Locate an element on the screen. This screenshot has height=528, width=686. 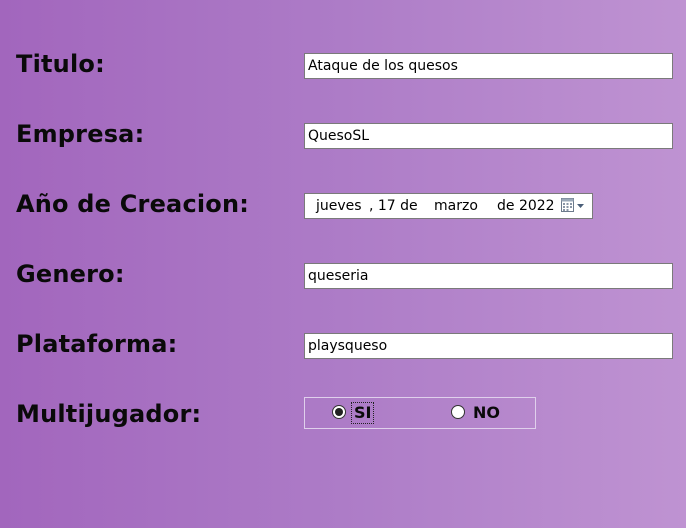
calendar-dropdown-button is located at coordinates (575, 206).